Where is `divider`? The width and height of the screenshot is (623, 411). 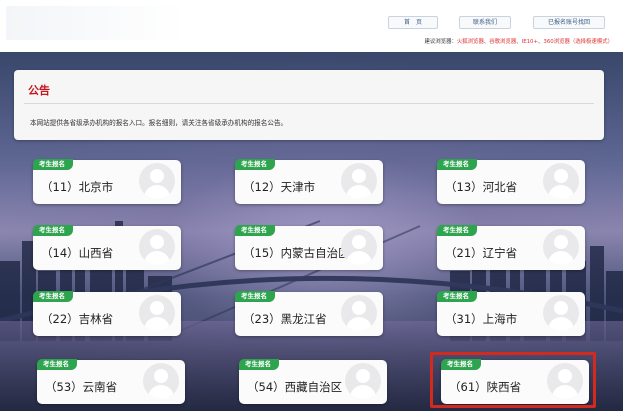 divider is located at coordinates (309, 103).